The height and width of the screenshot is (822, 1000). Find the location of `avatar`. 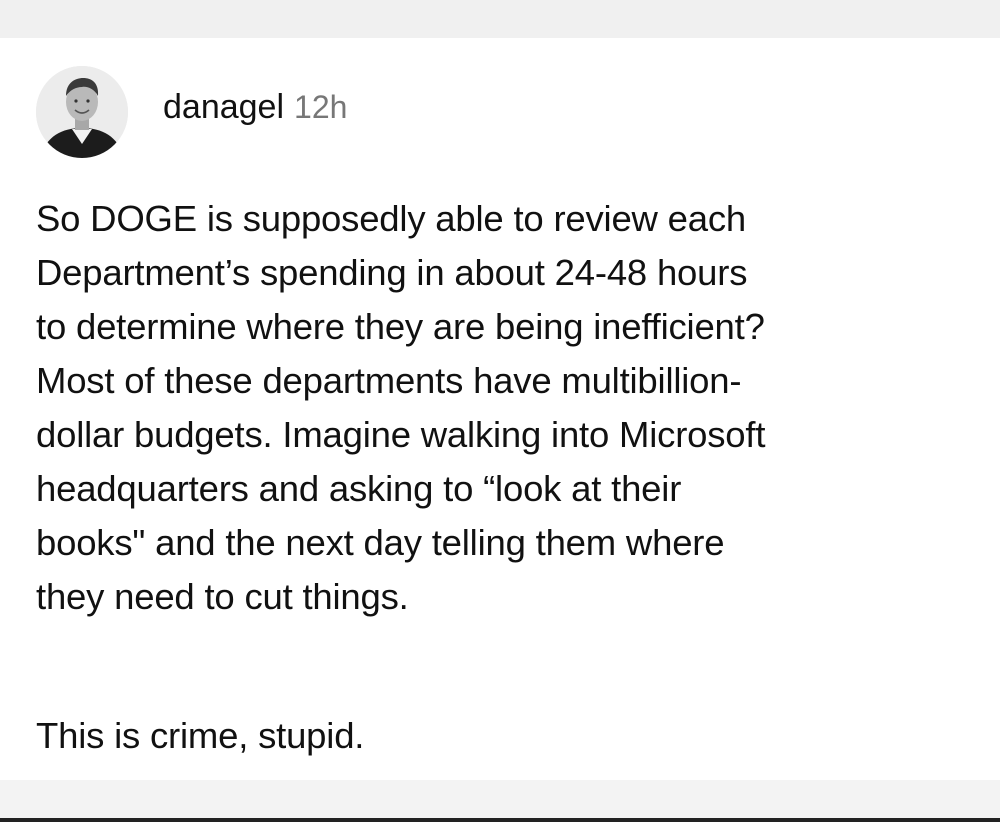

avatar is located at coordinates (82, 112).